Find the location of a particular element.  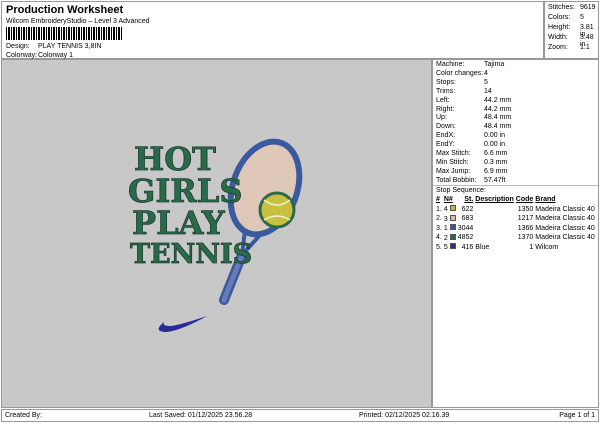

machine-value: 44.2 mm is located at coordinates (498, 100).